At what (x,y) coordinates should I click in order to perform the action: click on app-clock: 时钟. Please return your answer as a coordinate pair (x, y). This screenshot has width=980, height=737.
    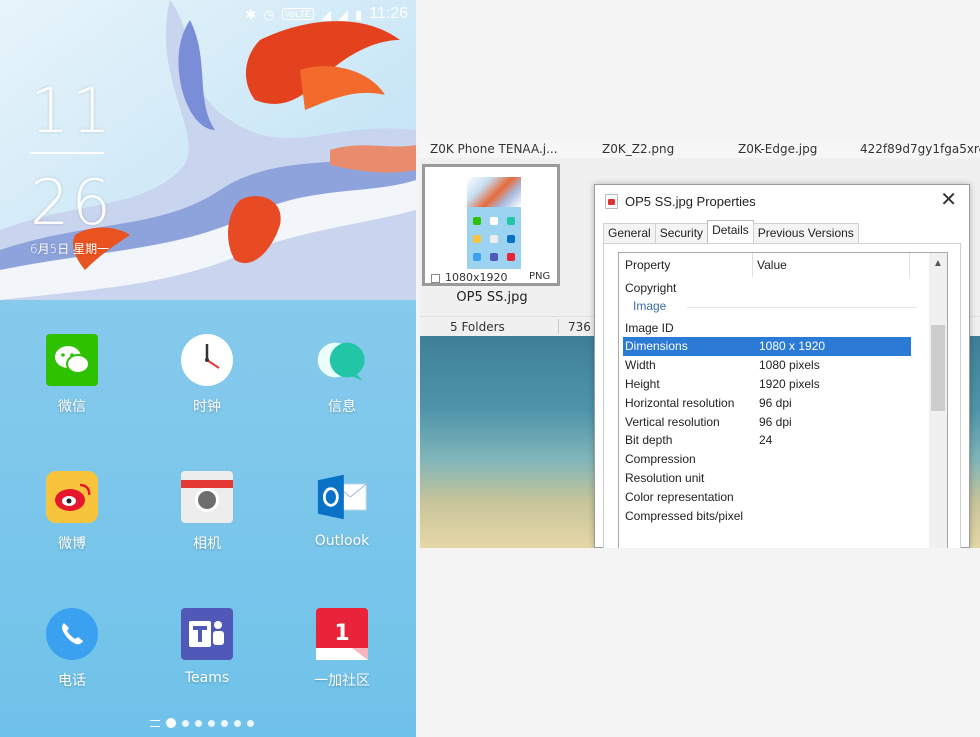
    Looking at the image, I should click on (207, 375).